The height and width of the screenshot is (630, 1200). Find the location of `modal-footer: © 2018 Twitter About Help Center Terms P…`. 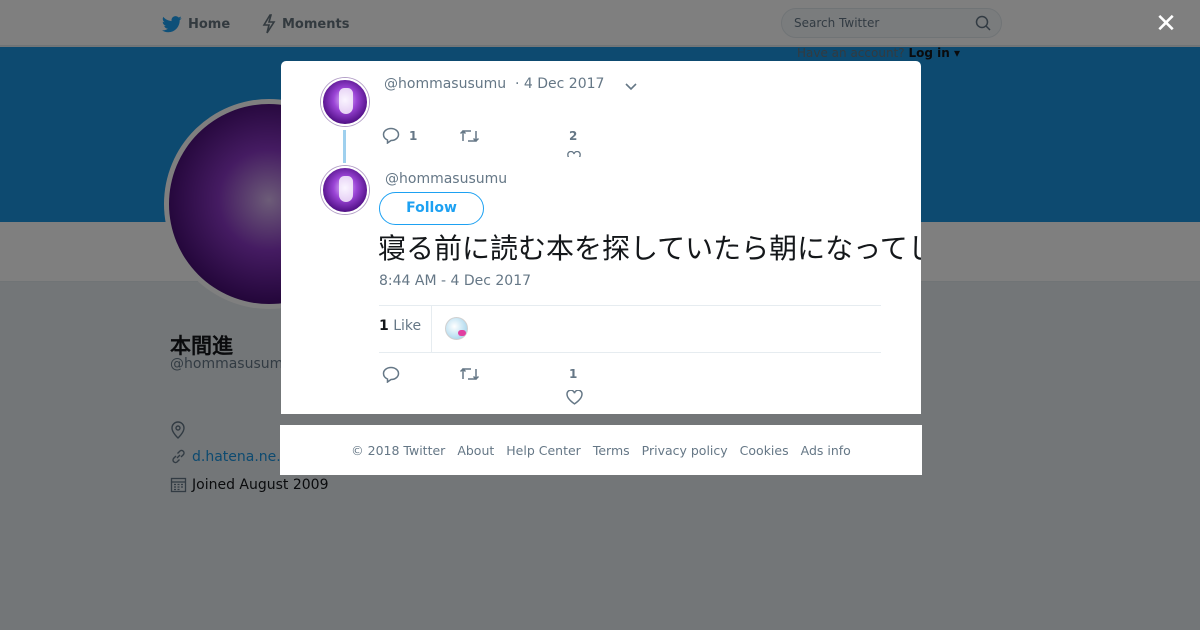

modal-footer: © 2018 Twitter About Help Center Terms P… is located at coordinates (601, 450).